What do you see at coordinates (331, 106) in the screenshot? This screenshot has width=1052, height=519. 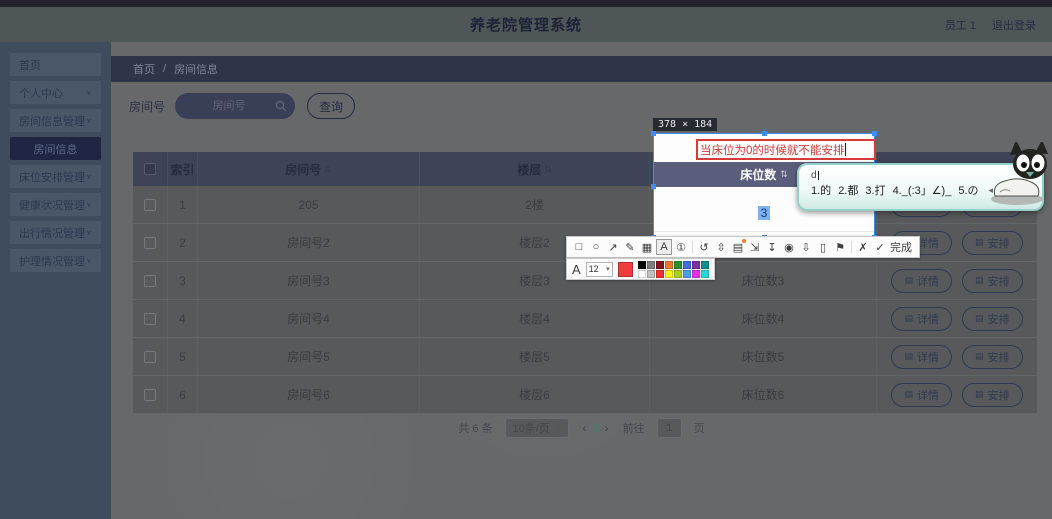 I see `query-button: 查询` at bounding box center [331, 106].